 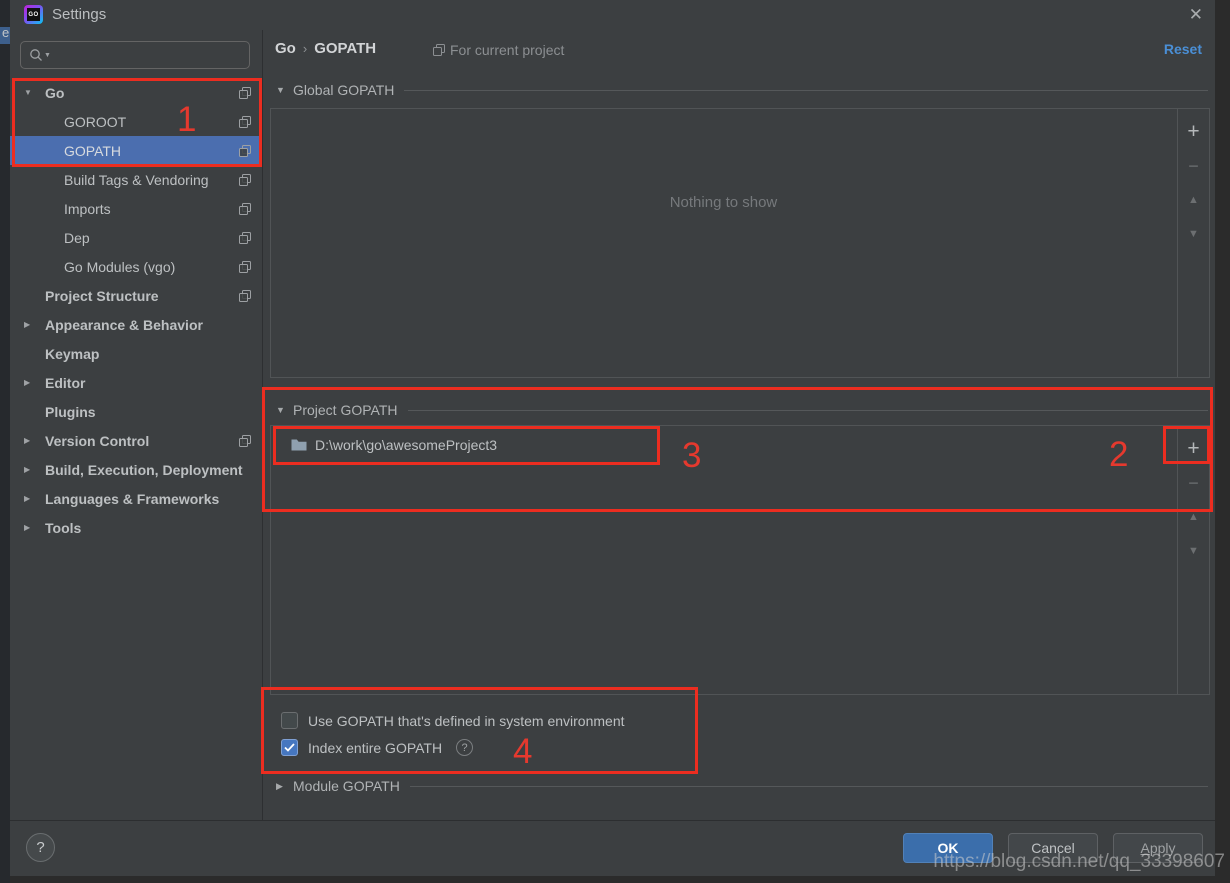 I want to click on index-entire-gopath-checkbox, so click(x=289, y=747).